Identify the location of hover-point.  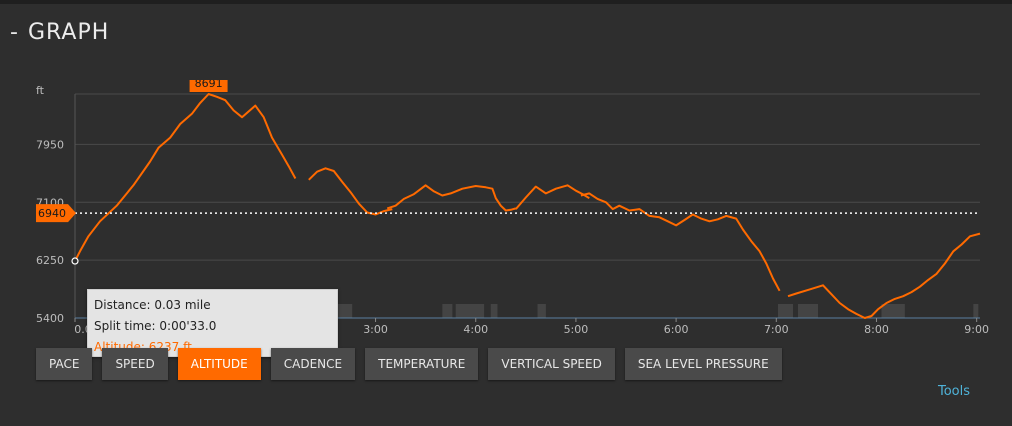
(75, 261).